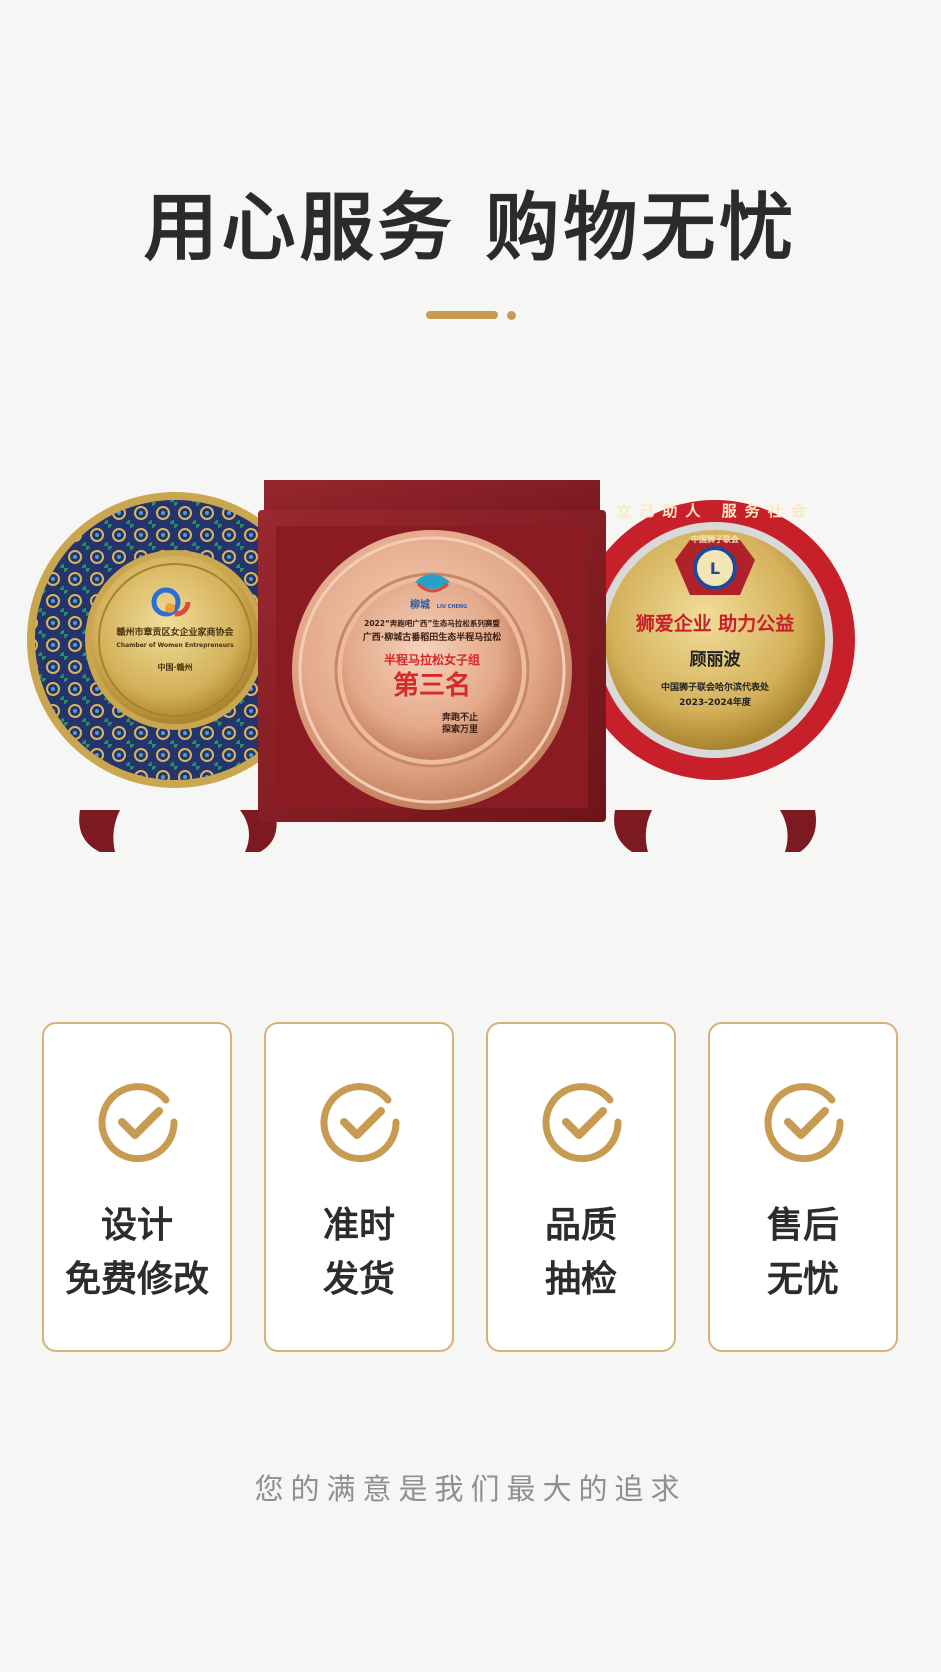 Image resolution: width=941 pixels, height=1672 pixels. What do you see at coordinates (580, 1225) in the screenshot?
I see `feature-title: 品质` at bounding box center [580, 1225].